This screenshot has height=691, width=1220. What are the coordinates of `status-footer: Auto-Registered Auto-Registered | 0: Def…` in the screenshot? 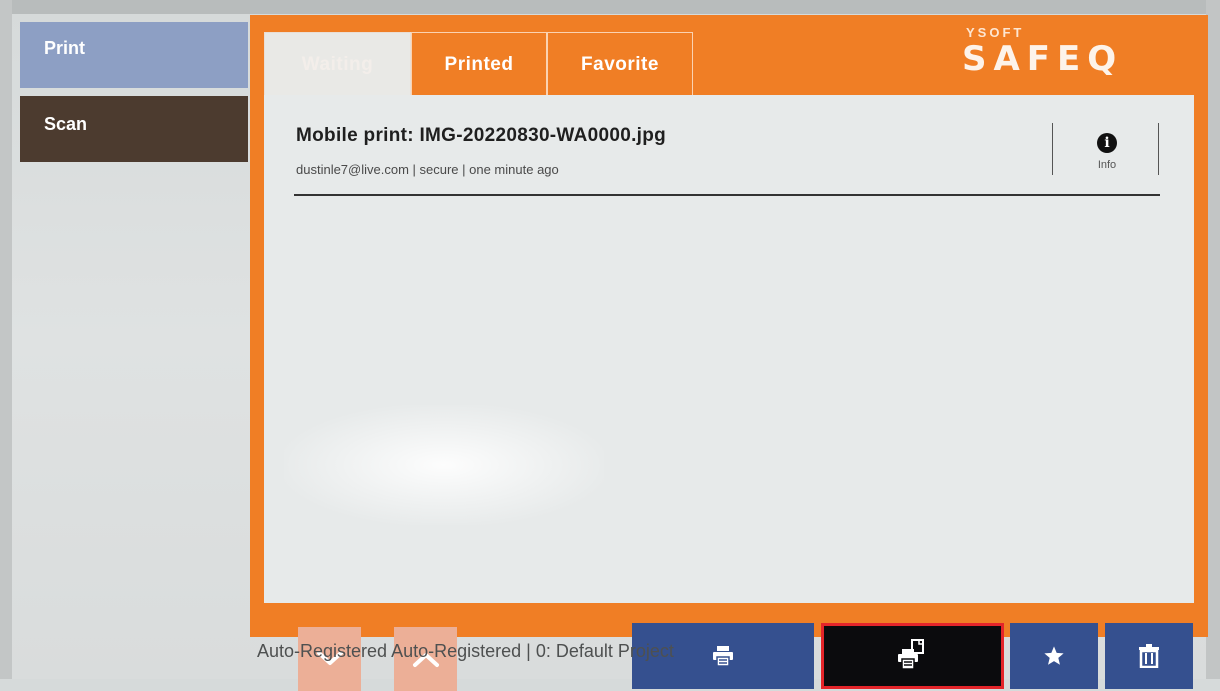 It's located at (465, 651).